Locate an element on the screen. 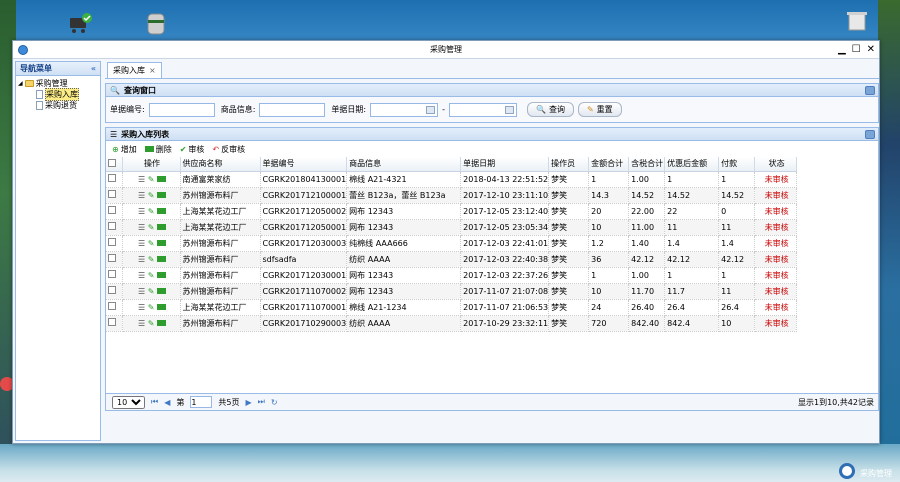 The image size is (900, 482). tab-close-icon: × is located at coordinates (152, 70).